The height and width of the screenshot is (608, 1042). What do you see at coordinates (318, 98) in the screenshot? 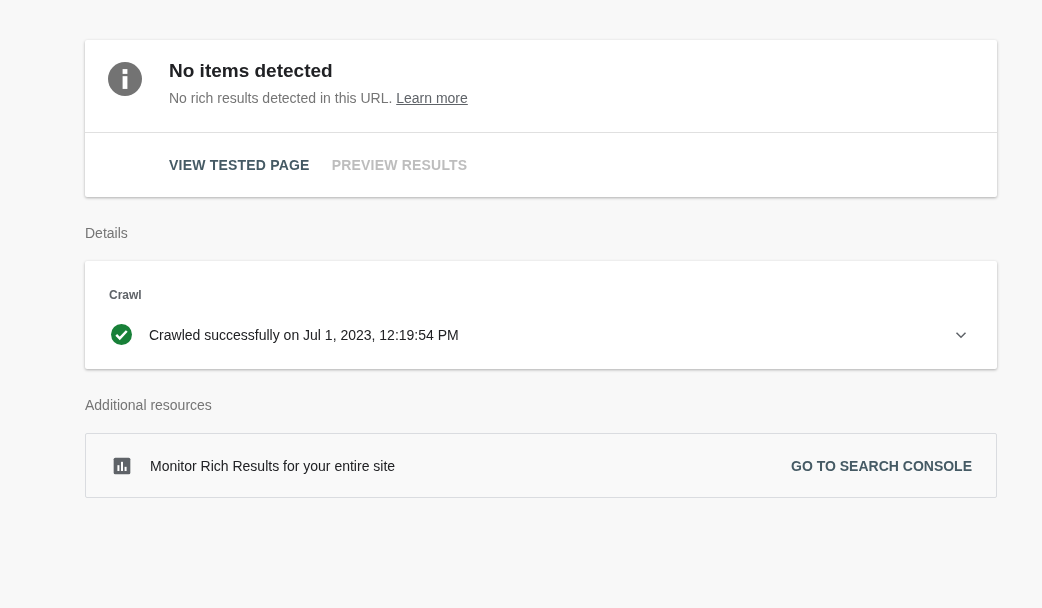
I see `result-message: No rich results detected in this URL. Learn more` at bounding box center [318, 98].